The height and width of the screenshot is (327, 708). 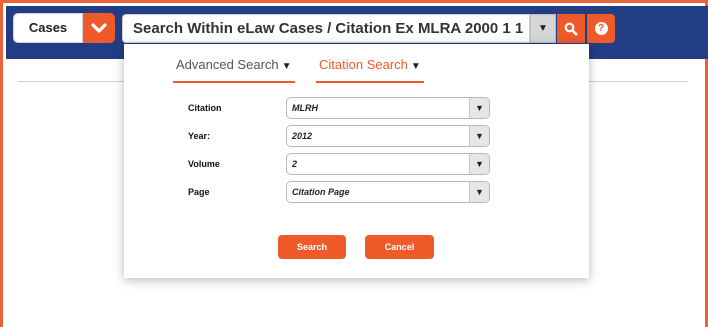 What do you see at coordinates (295, 164) in the screenshot?
I see `volume-value: 2` at bounding box center [295, 164].